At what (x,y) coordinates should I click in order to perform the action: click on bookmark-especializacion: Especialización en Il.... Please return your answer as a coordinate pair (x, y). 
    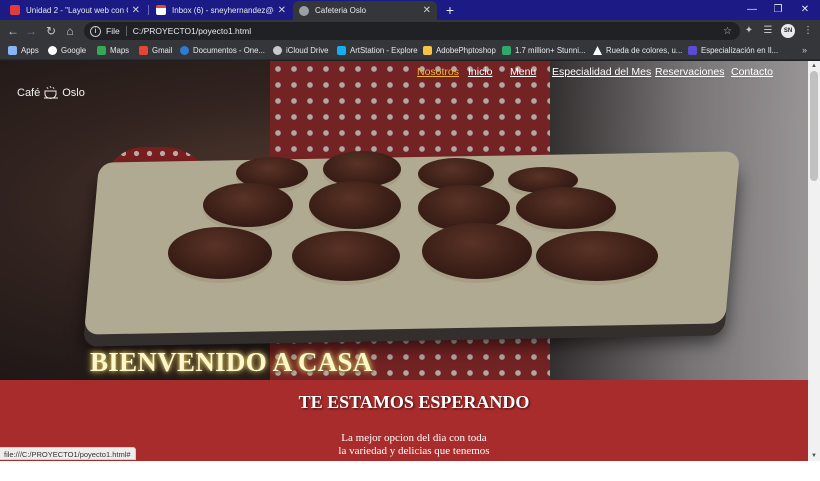
    Looking at the image, I should click on (733, 50).